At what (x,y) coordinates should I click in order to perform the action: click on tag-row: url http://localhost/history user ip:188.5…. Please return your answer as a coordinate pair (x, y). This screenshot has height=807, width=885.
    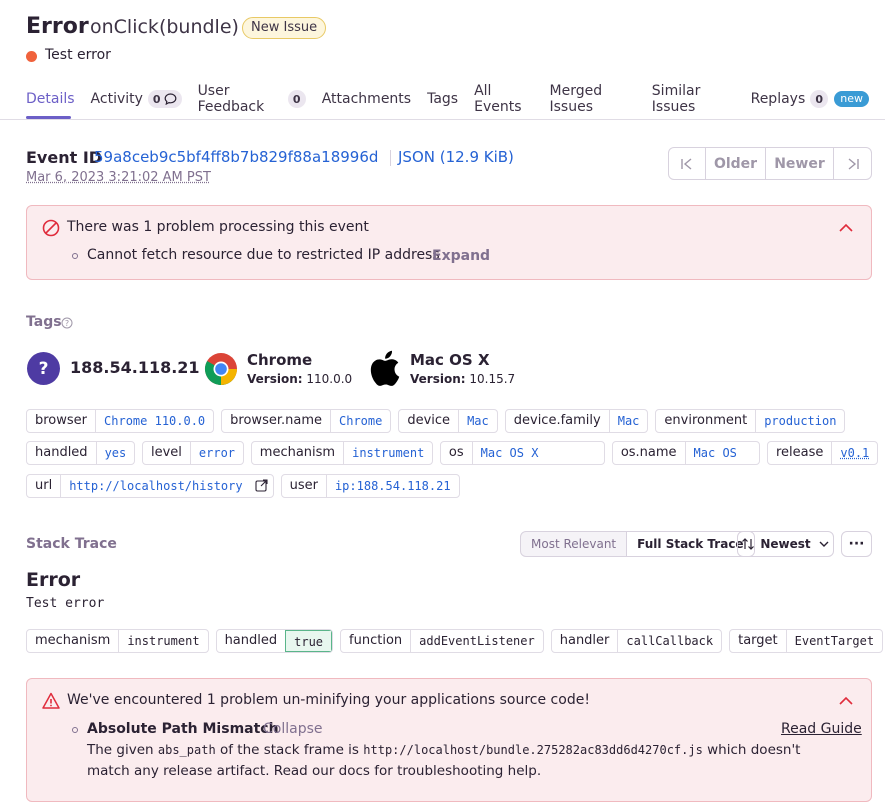
    Looking at the image, I should click on (246, 486).